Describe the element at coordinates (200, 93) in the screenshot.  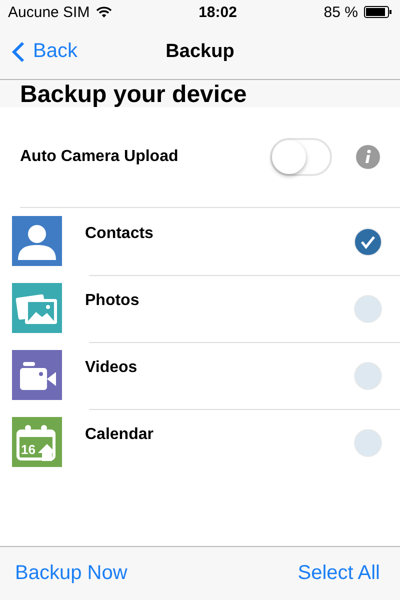
I see `section-heading: Backup your device` at that location.